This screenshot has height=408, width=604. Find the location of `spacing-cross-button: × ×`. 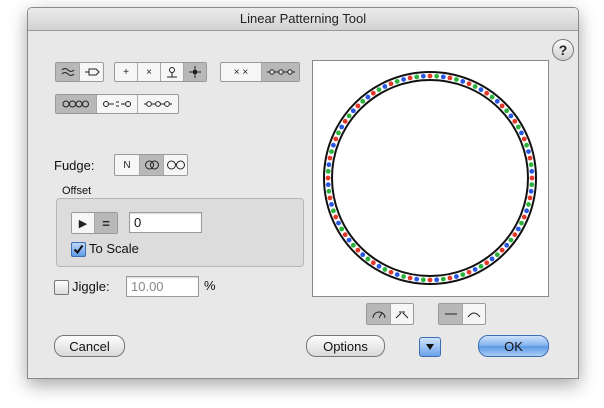

spacing-cross-button: × × is located at coordinates (241, 72).